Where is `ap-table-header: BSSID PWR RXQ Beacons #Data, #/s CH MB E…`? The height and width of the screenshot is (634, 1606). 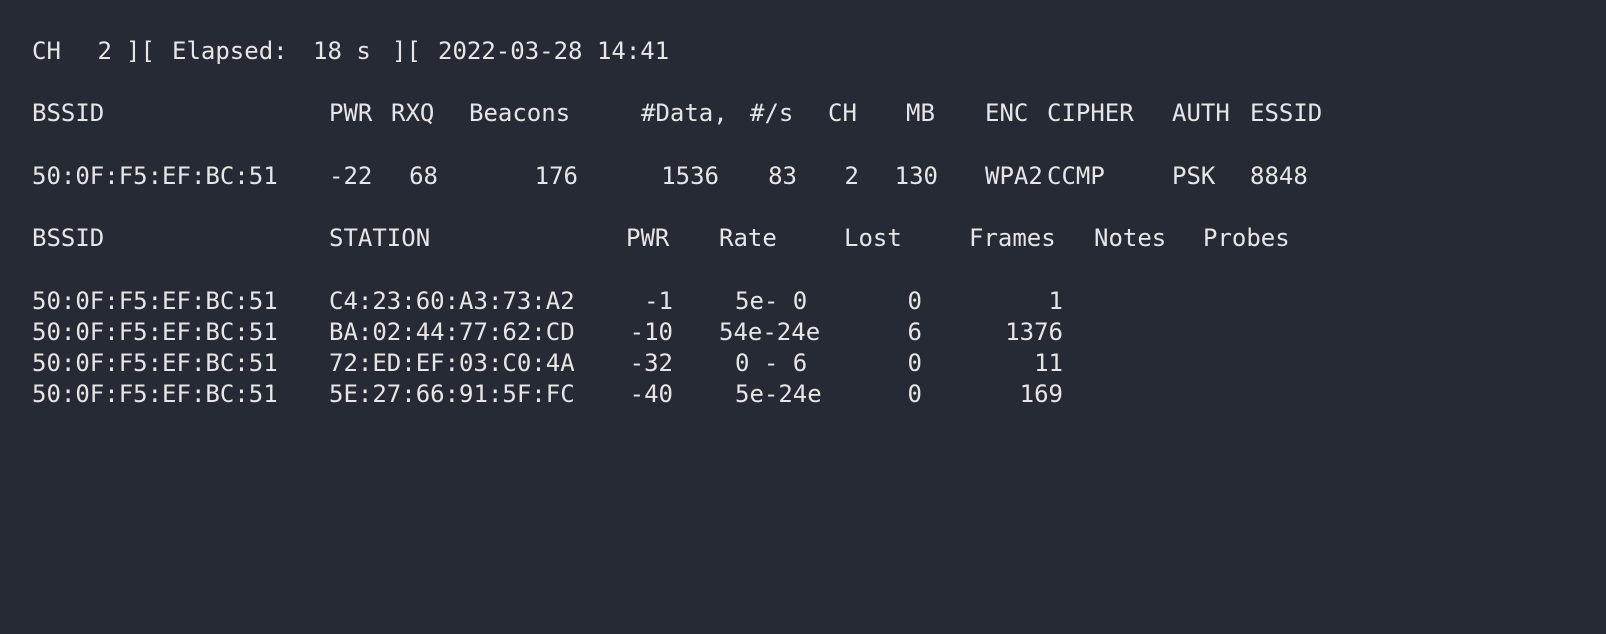
ap-table-header: BSSID PWR RXQ Beacons #Data, #/s CH MB E… is located at coordinates (732, 113).